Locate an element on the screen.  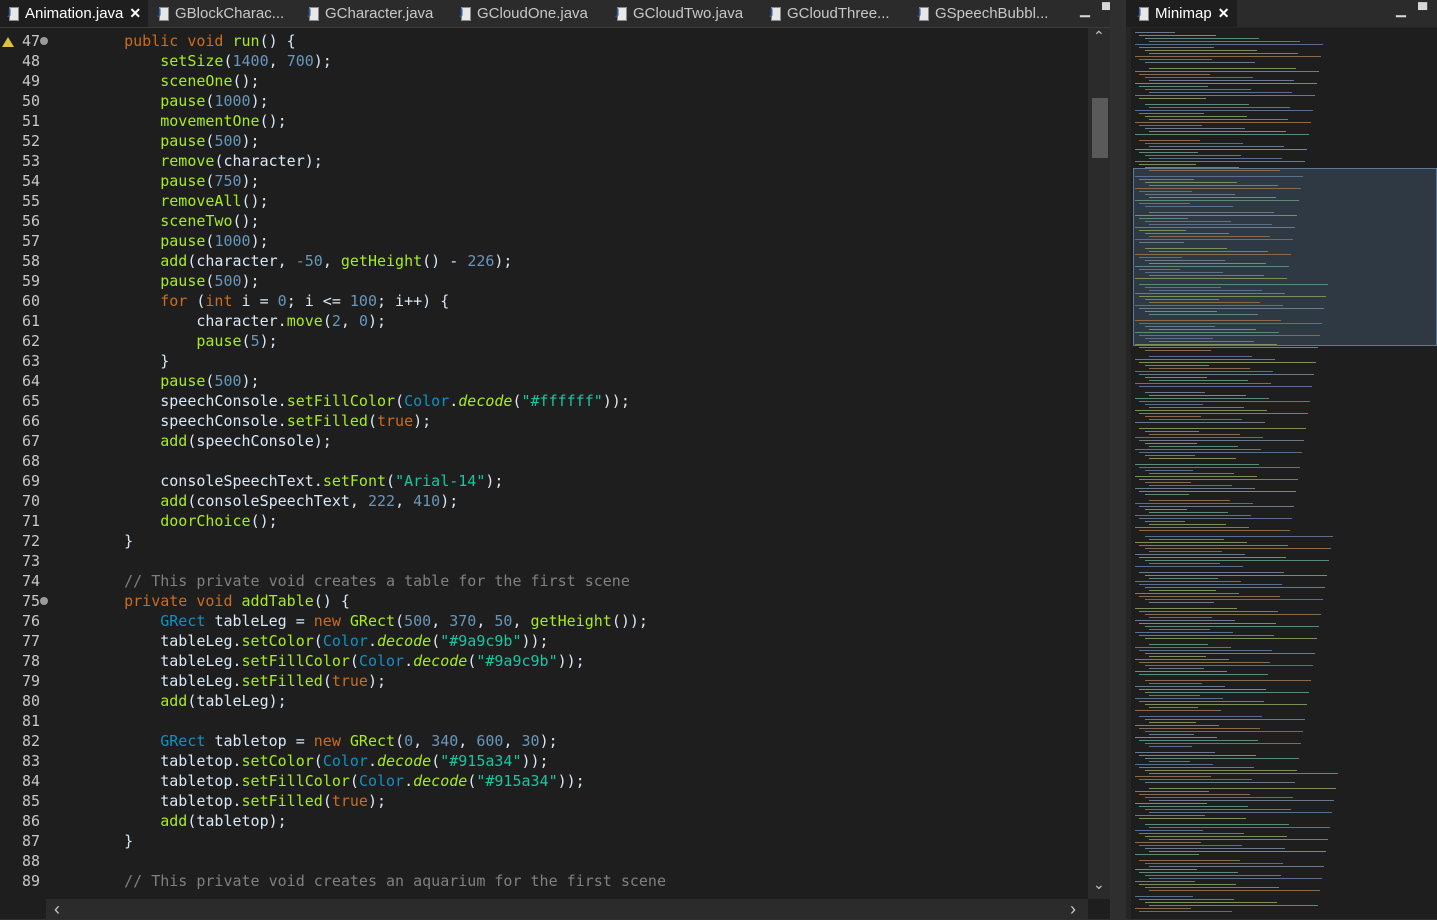
code-token: 410 is located at coordinates (427, 501).